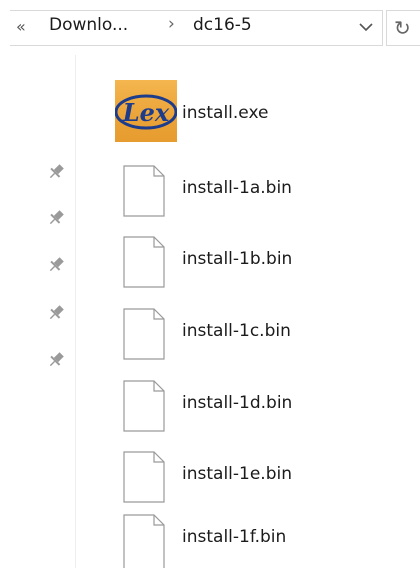  I want to click on refresh-icon: ↻, so click(402, 28).